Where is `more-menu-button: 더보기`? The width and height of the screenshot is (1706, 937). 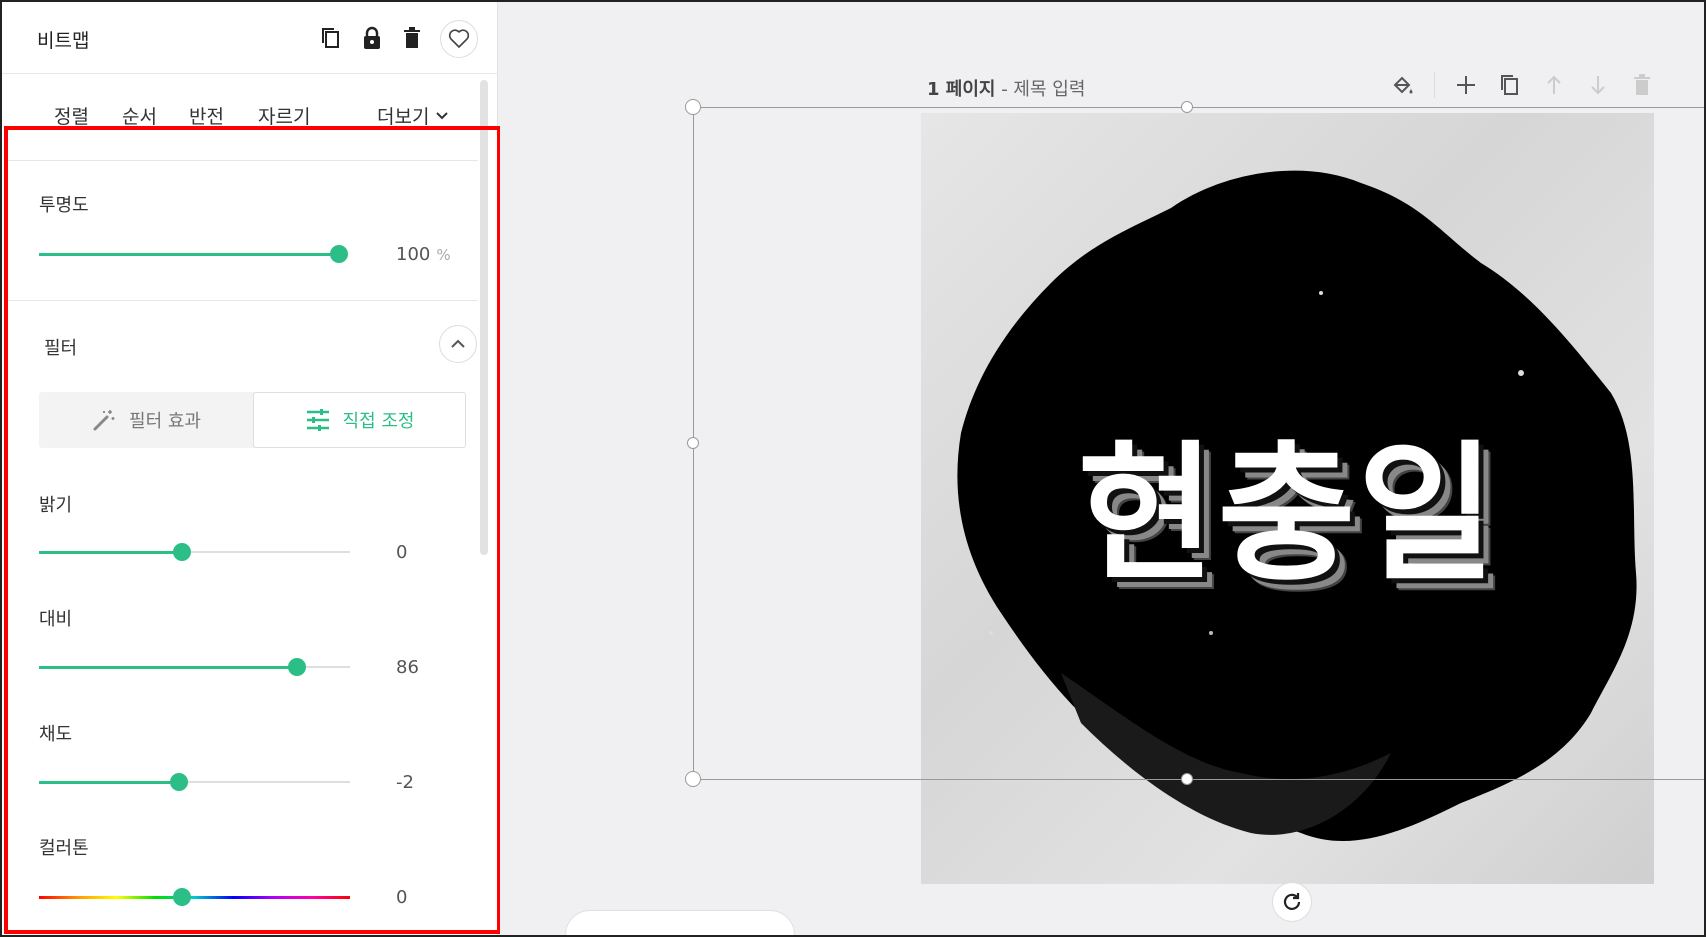
more-menu-button: 더보기 is located at coordinates (413, 115).